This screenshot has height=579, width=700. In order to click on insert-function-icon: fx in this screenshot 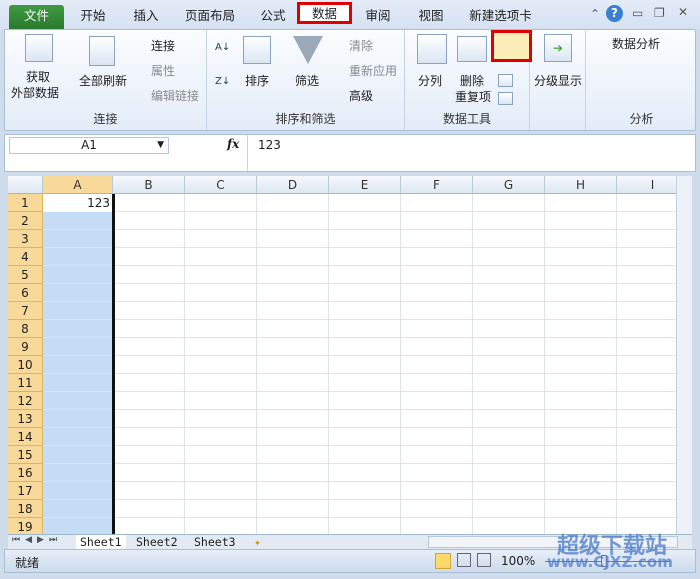, I will do `click(233, 144)`.